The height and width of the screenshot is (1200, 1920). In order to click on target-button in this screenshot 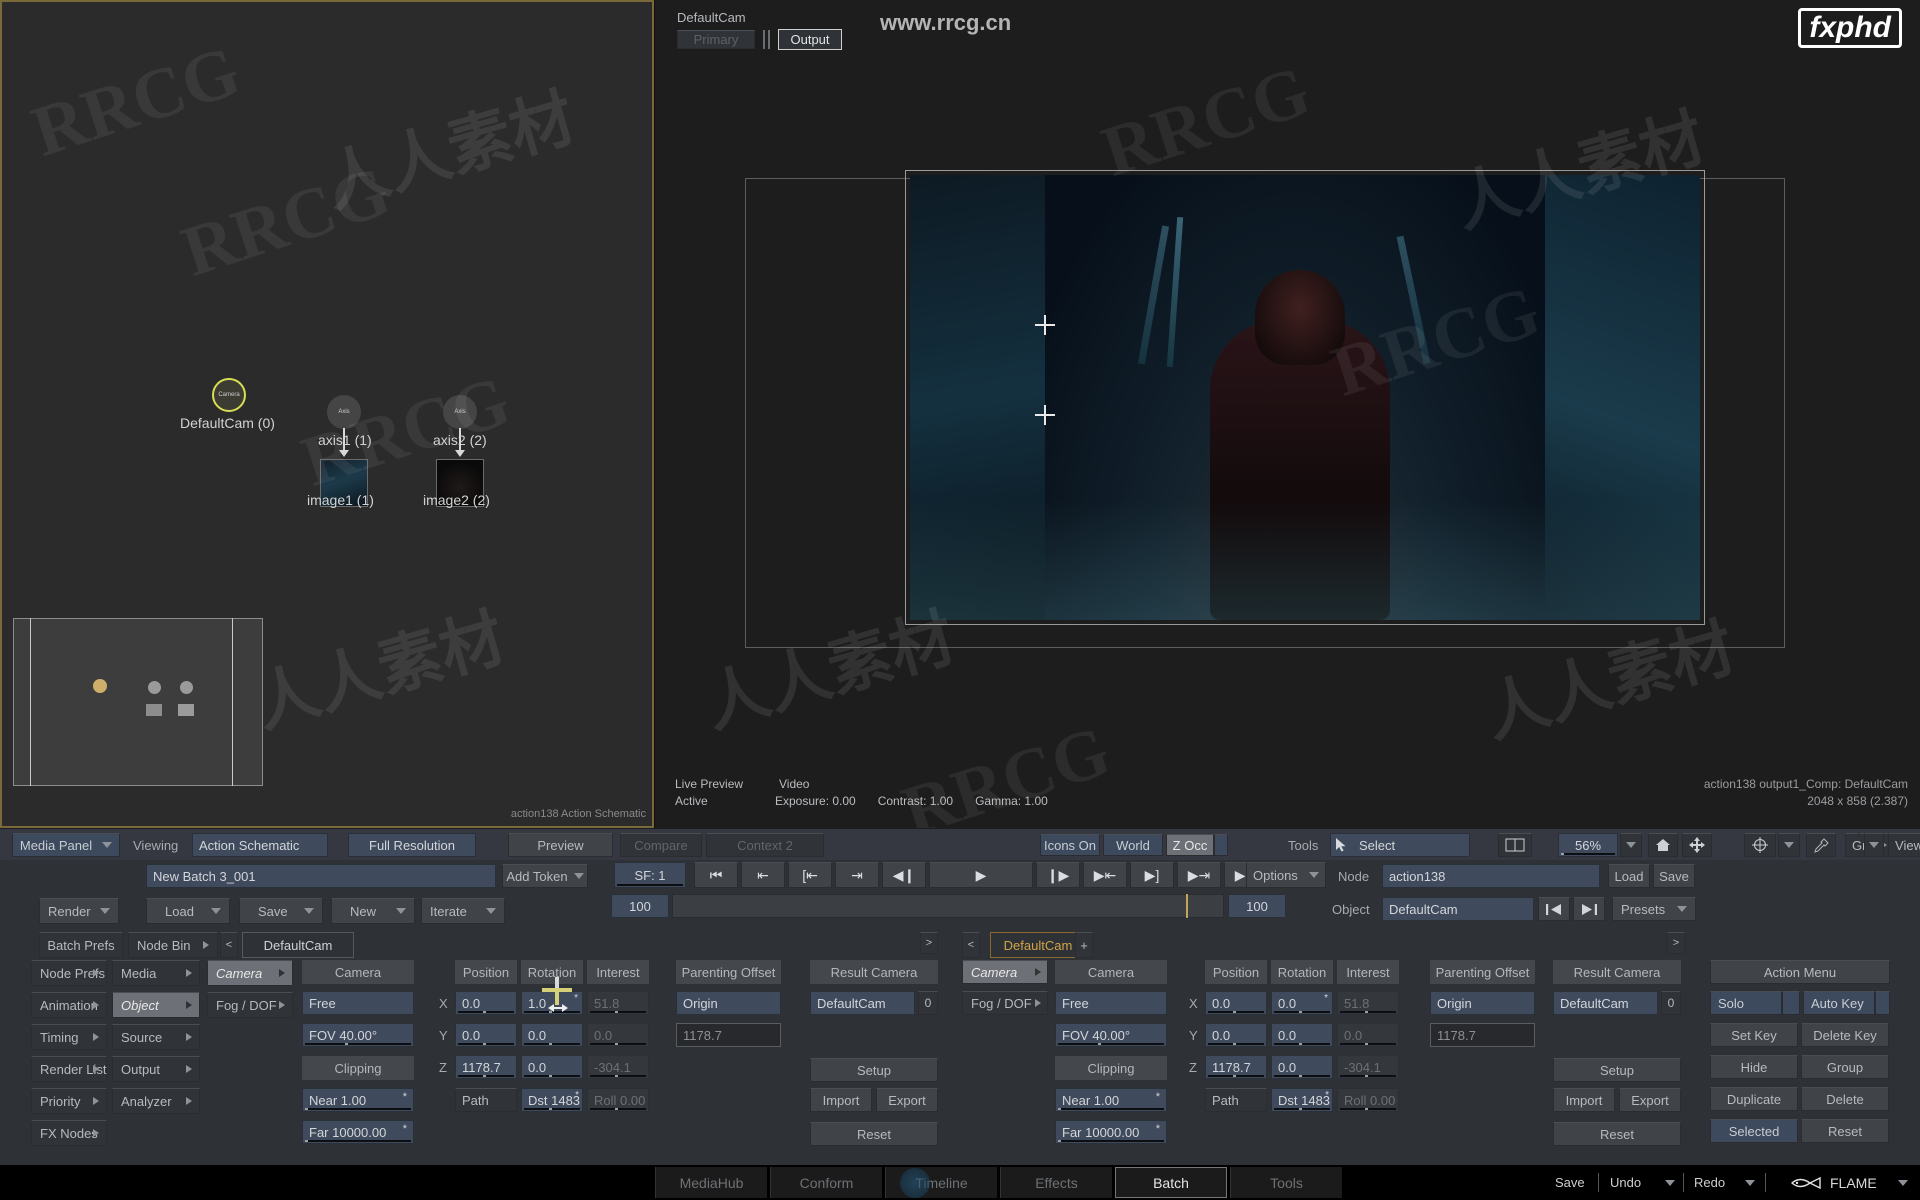, I will do `click(1760, 845)`.